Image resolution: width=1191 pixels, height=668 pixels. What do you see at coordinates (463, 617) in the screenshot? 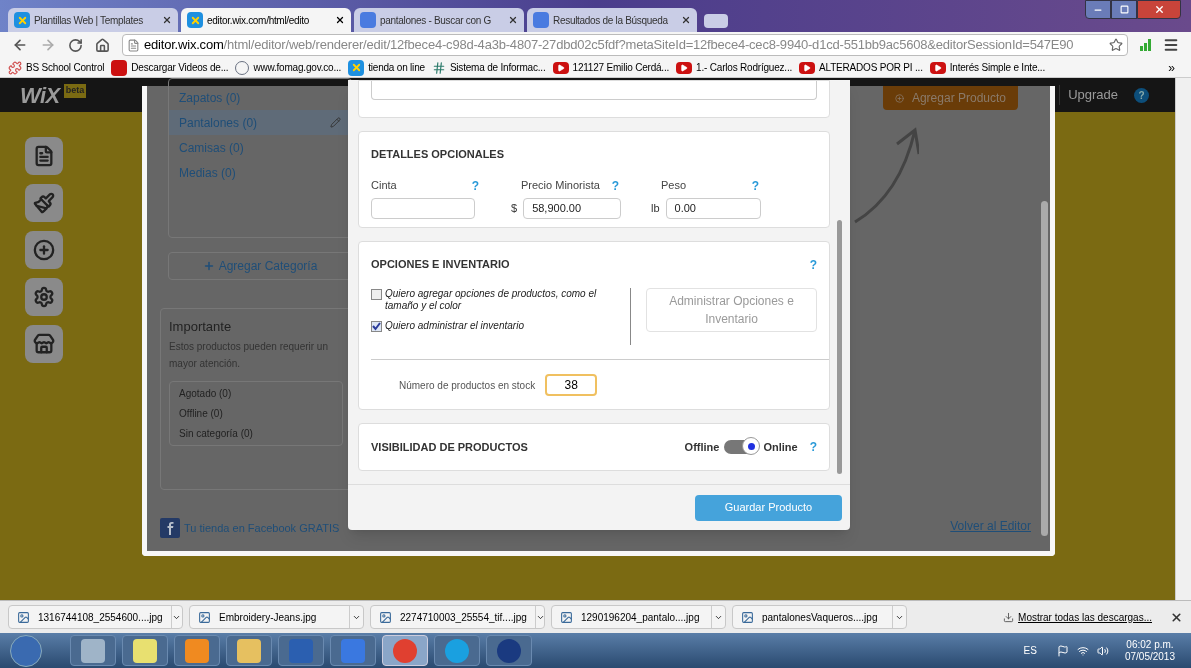
I see `download-name: 2274710003_25554_tif....jpg` at bounding box center [463, 617].